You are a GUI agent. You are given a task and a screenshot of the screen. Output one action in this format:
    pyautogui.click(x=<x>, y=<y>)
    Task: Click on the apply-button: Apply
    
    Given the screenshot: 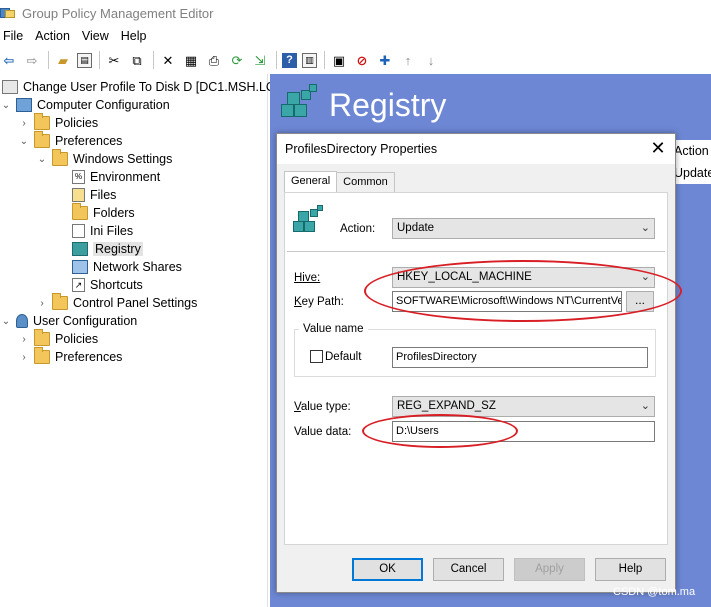 What is the action you would take?
    pyautogui.click(x=549, y=569)
    